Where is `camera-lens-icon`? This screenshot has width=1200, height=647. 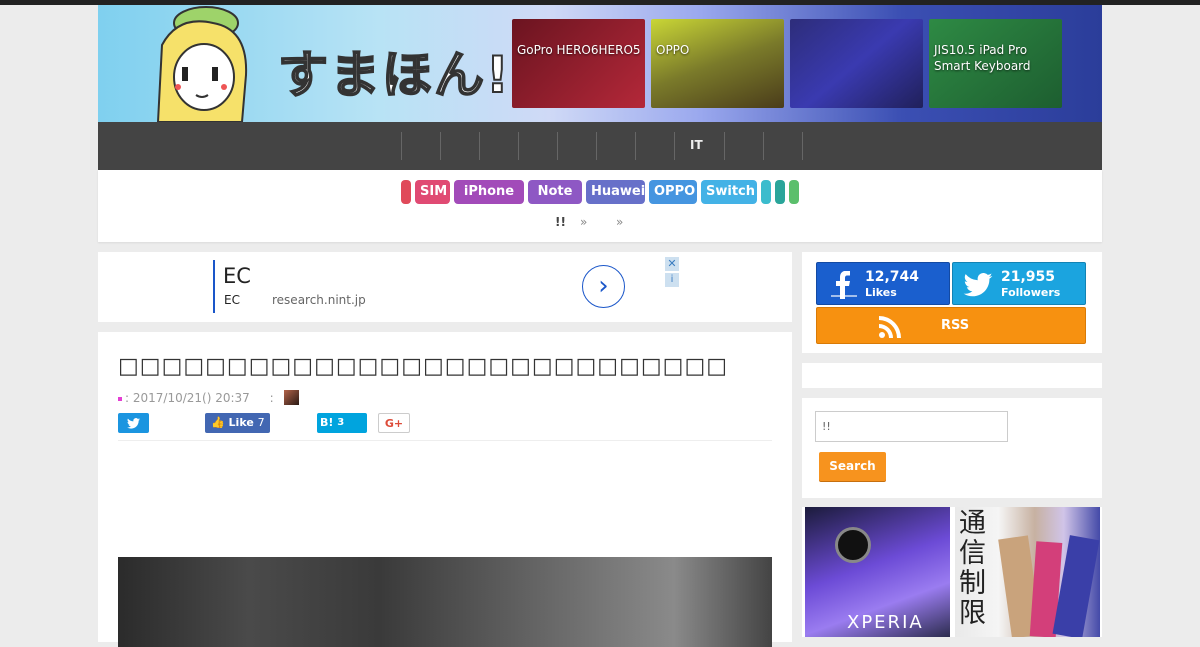
camera-lens-icon is located at coordinates (853, 545).